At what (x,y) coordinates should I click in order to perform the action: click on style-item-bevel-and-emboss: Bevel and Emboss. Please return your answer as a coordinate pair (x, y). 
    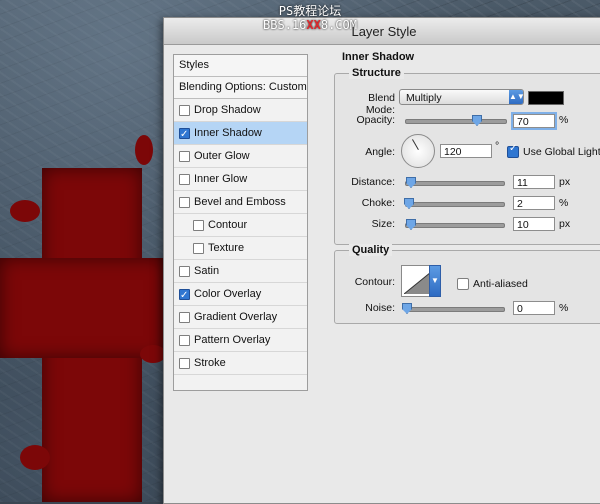
    Looking at the image, I should click on (240, 202).